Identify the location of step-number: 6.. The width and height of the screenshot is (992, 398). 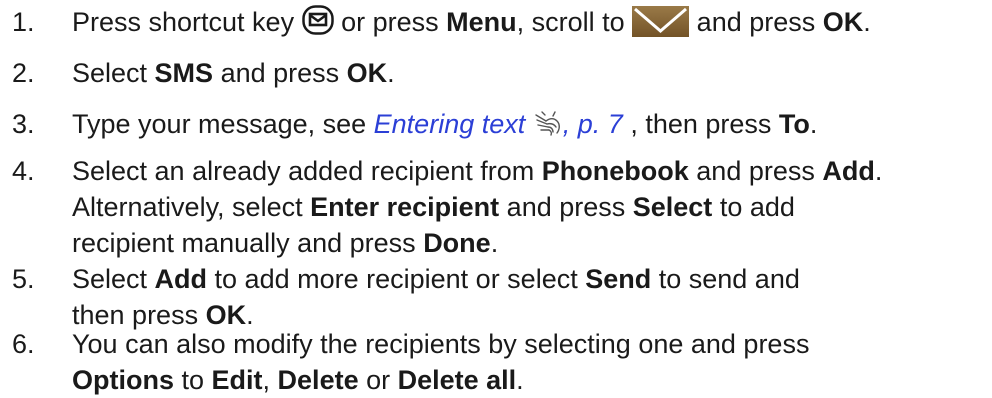
(23, 344).